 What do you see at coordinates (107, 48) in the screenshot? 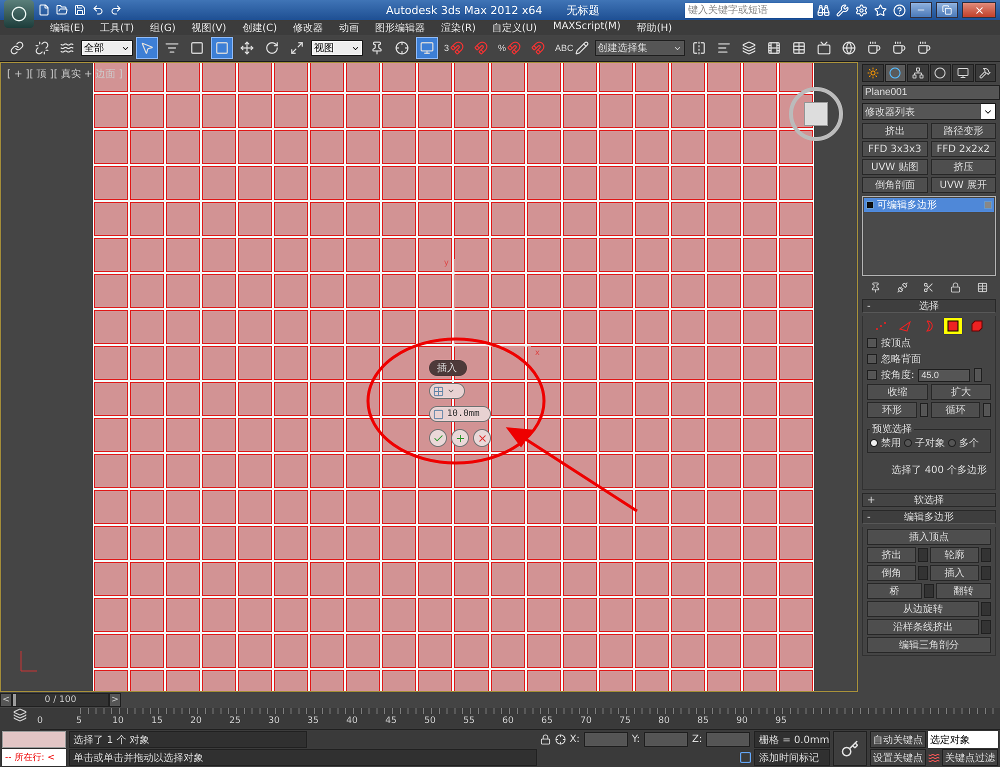
I see `dropdown: 全部` at bounding box center [107, 48].